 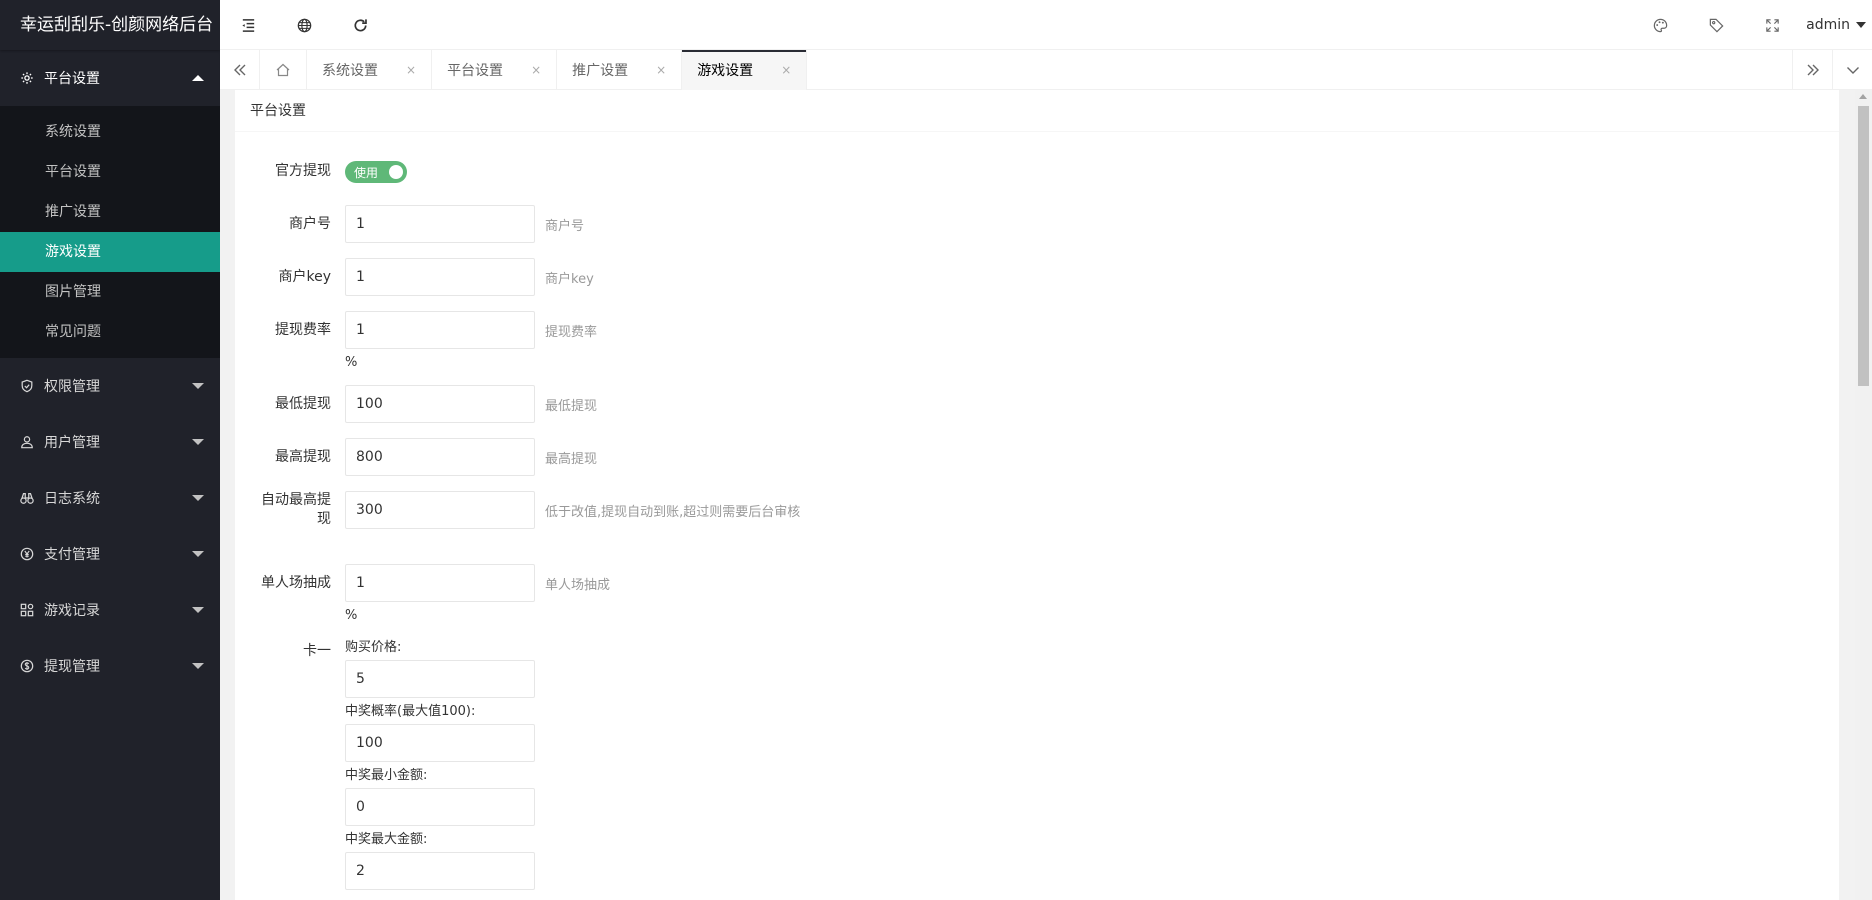 I want to click on field-label: 商户号, so click(x=310, y=224).